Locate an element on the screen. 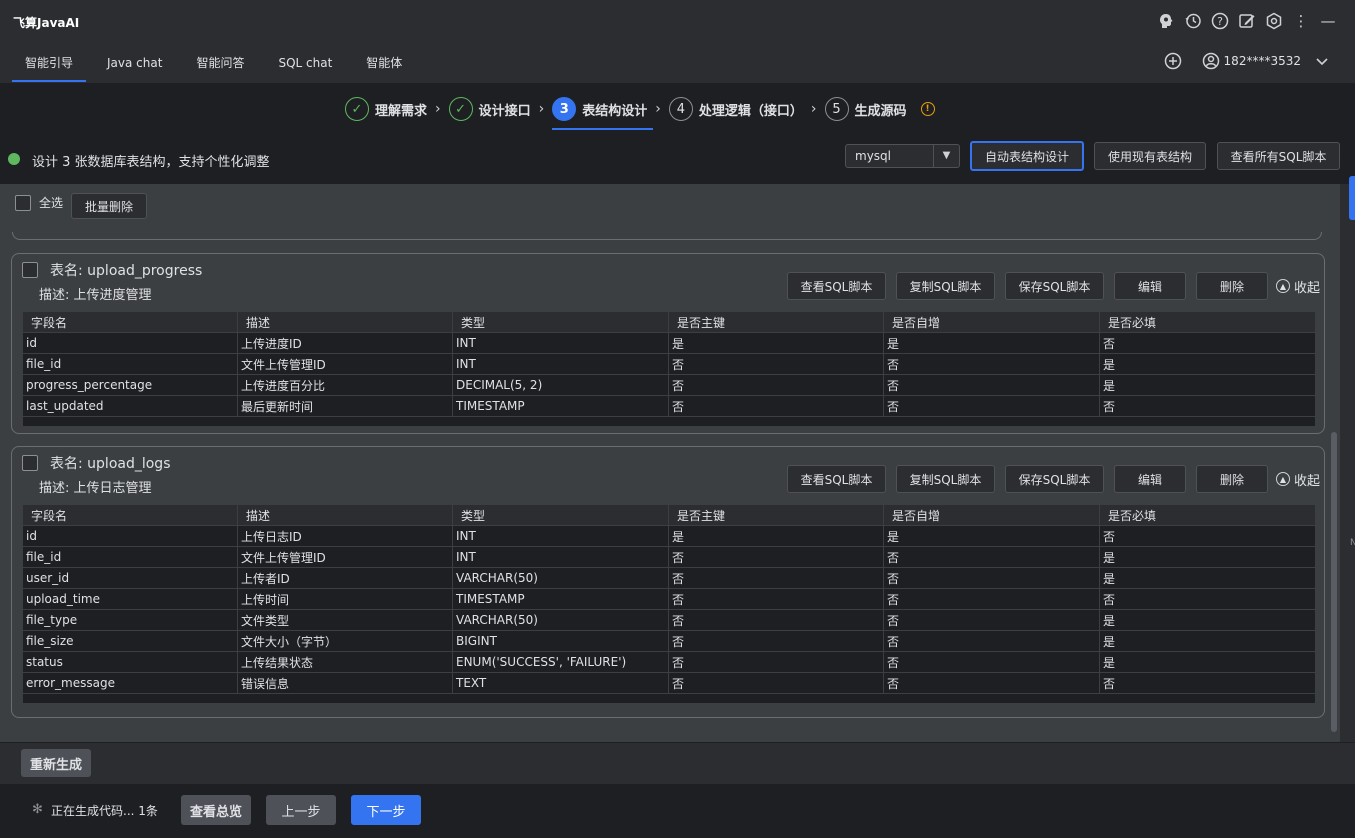 This screenshot has height=838, width=1355. db-type-value: mysql is located at coordinates (873, 156).